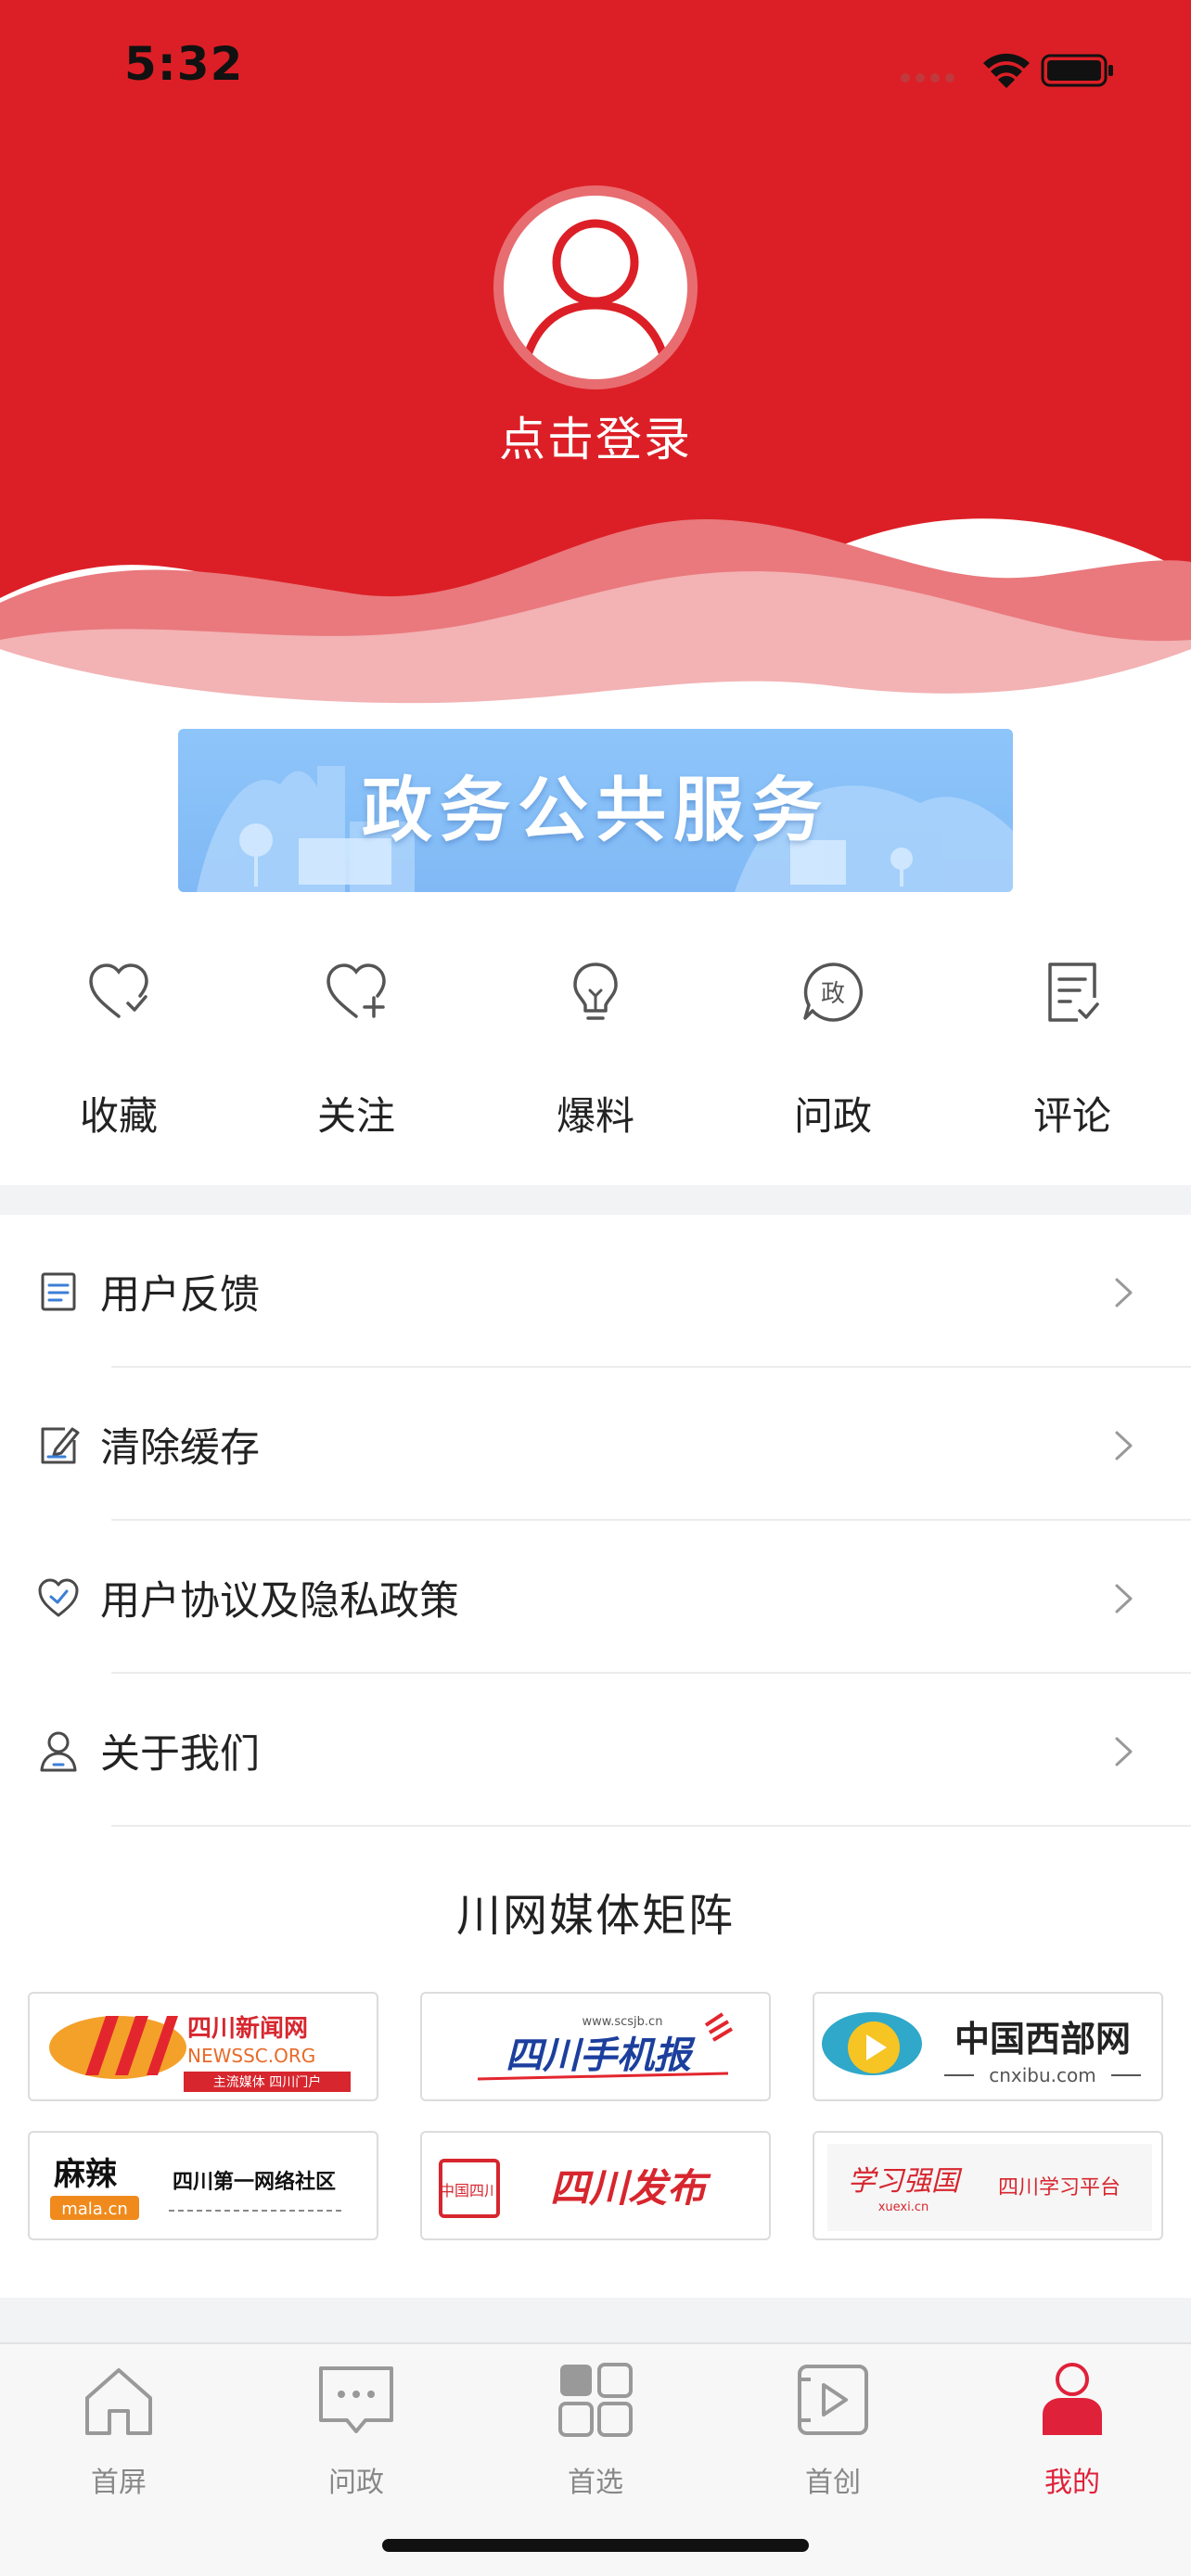  I want to click on svg-text: NEWSSC.ORG, so click(251, 2056).